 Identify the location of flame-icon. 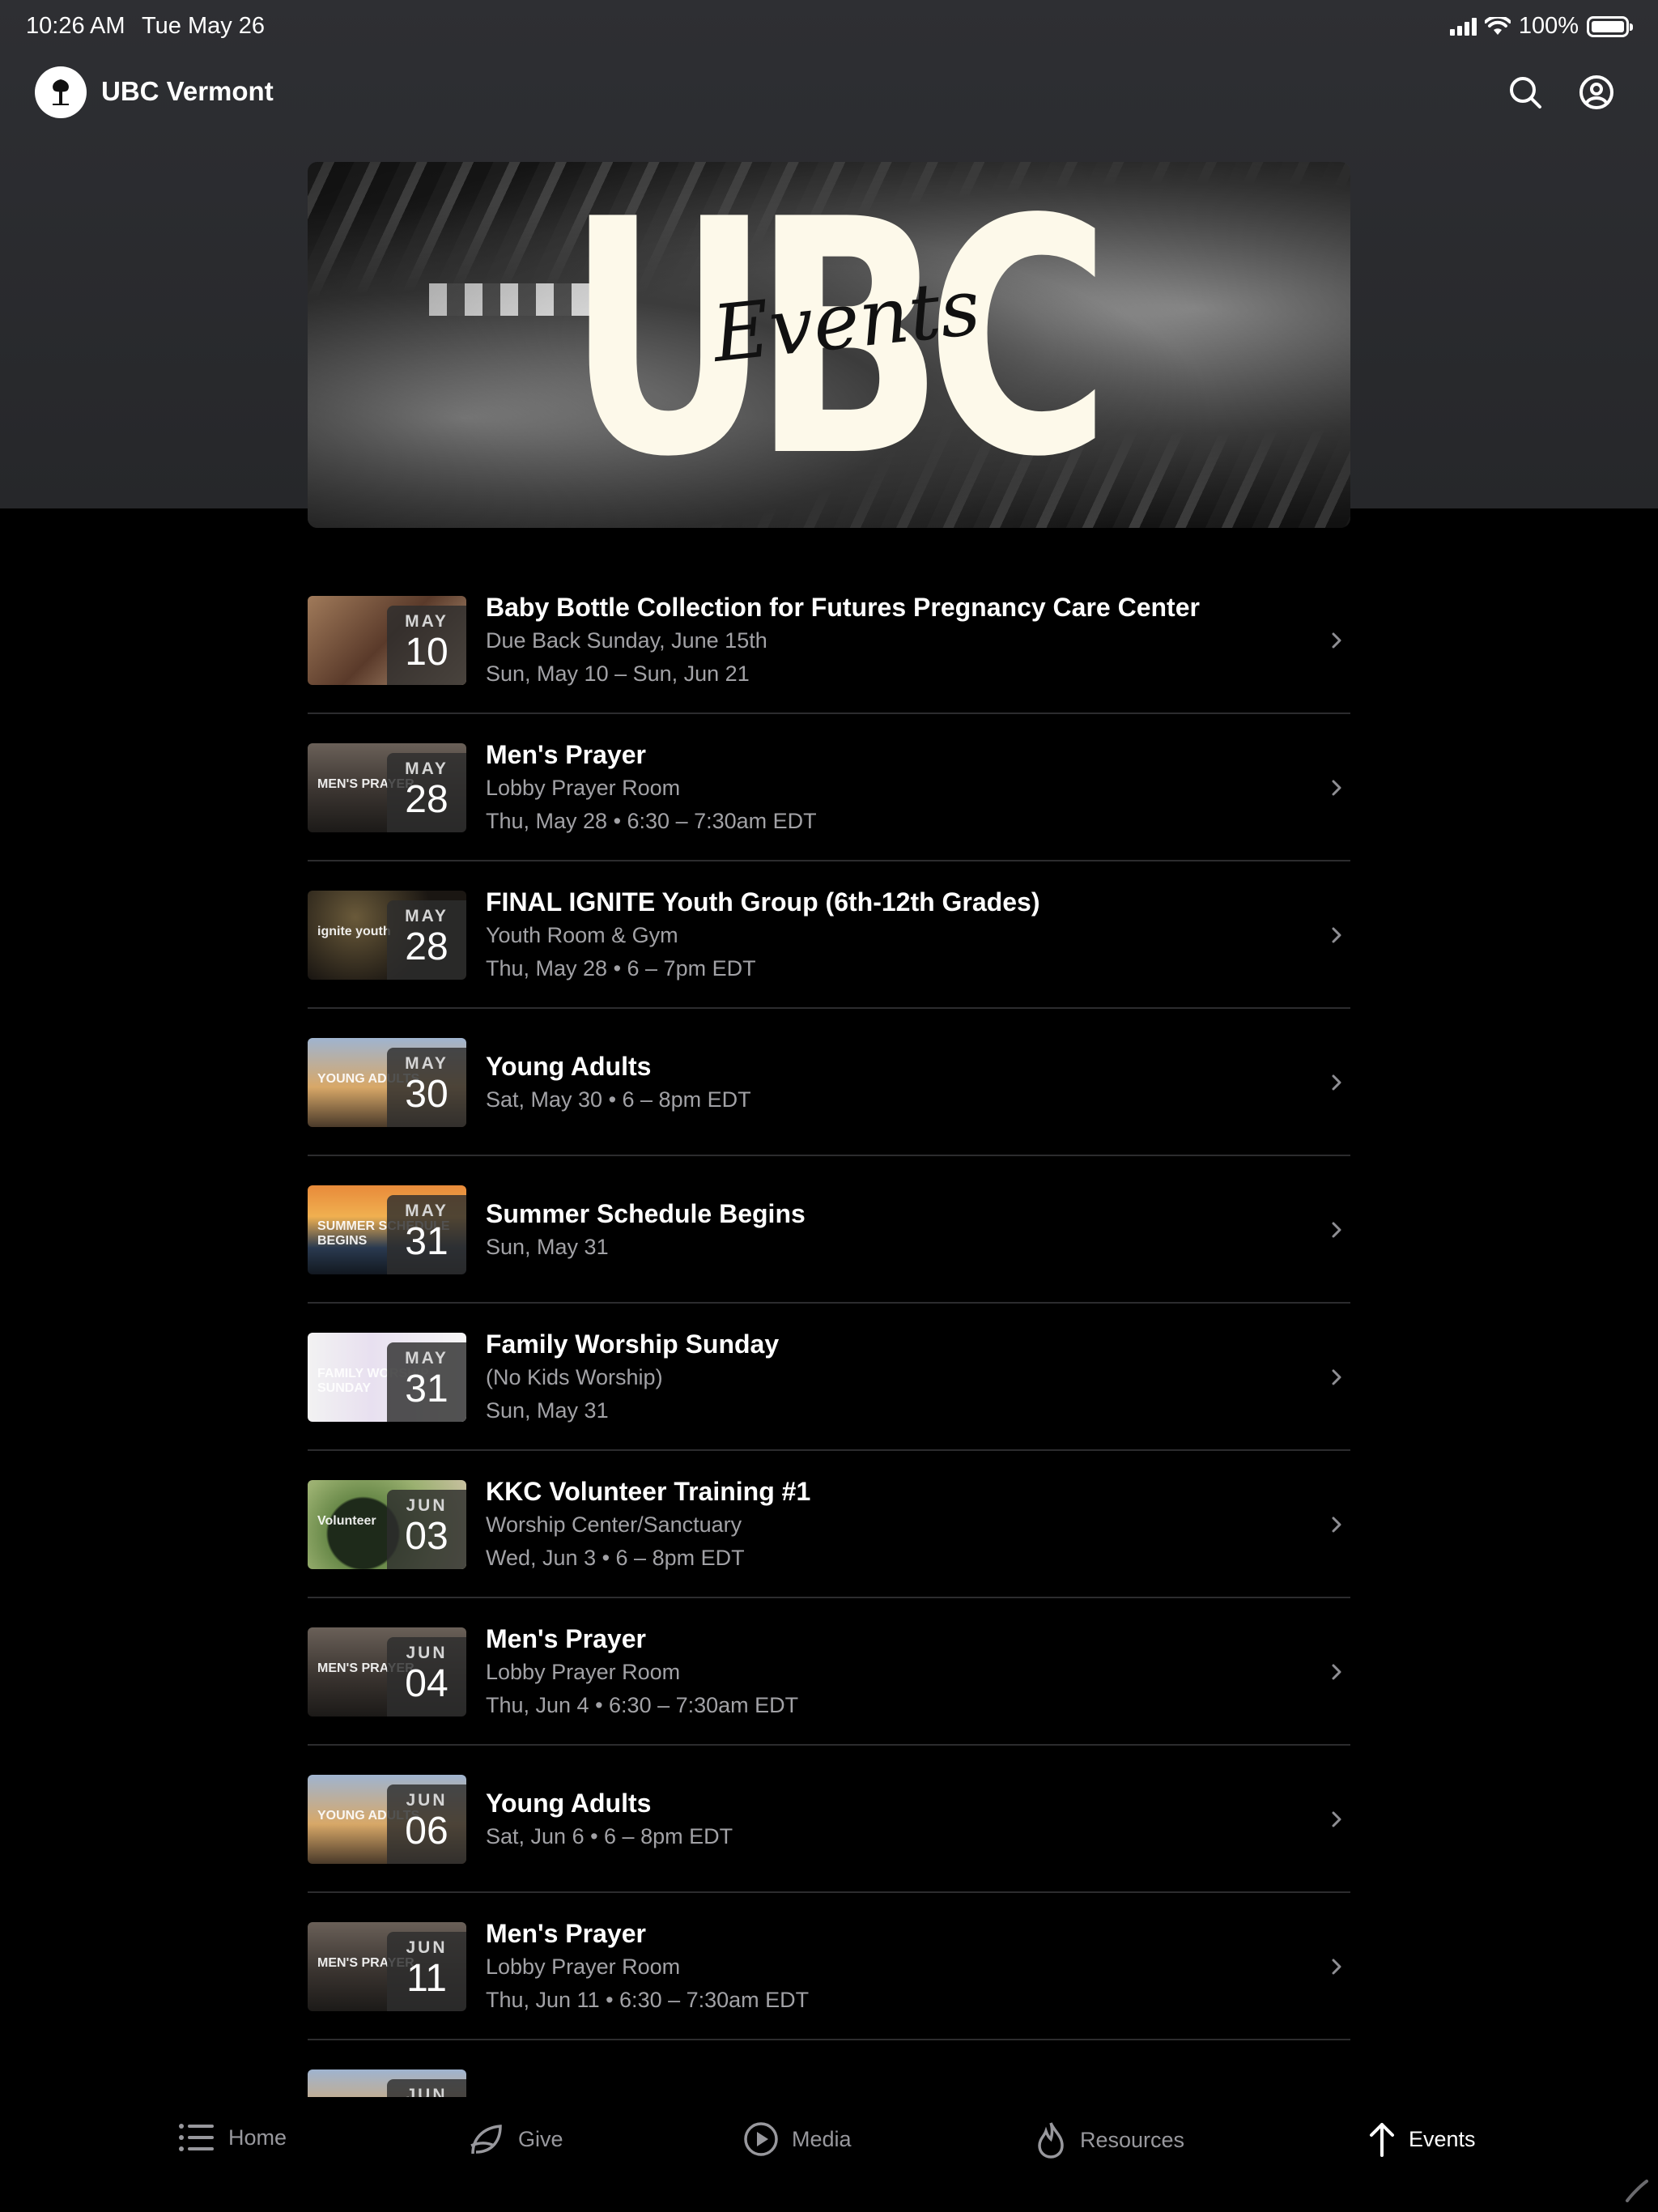
(1051, 2140).